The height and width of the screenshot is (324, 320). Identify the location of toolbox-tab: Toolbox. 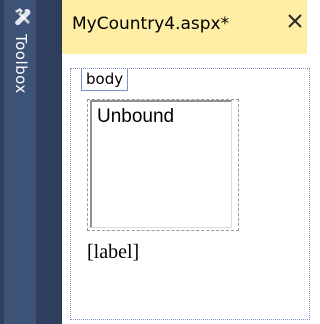
(20, 162).